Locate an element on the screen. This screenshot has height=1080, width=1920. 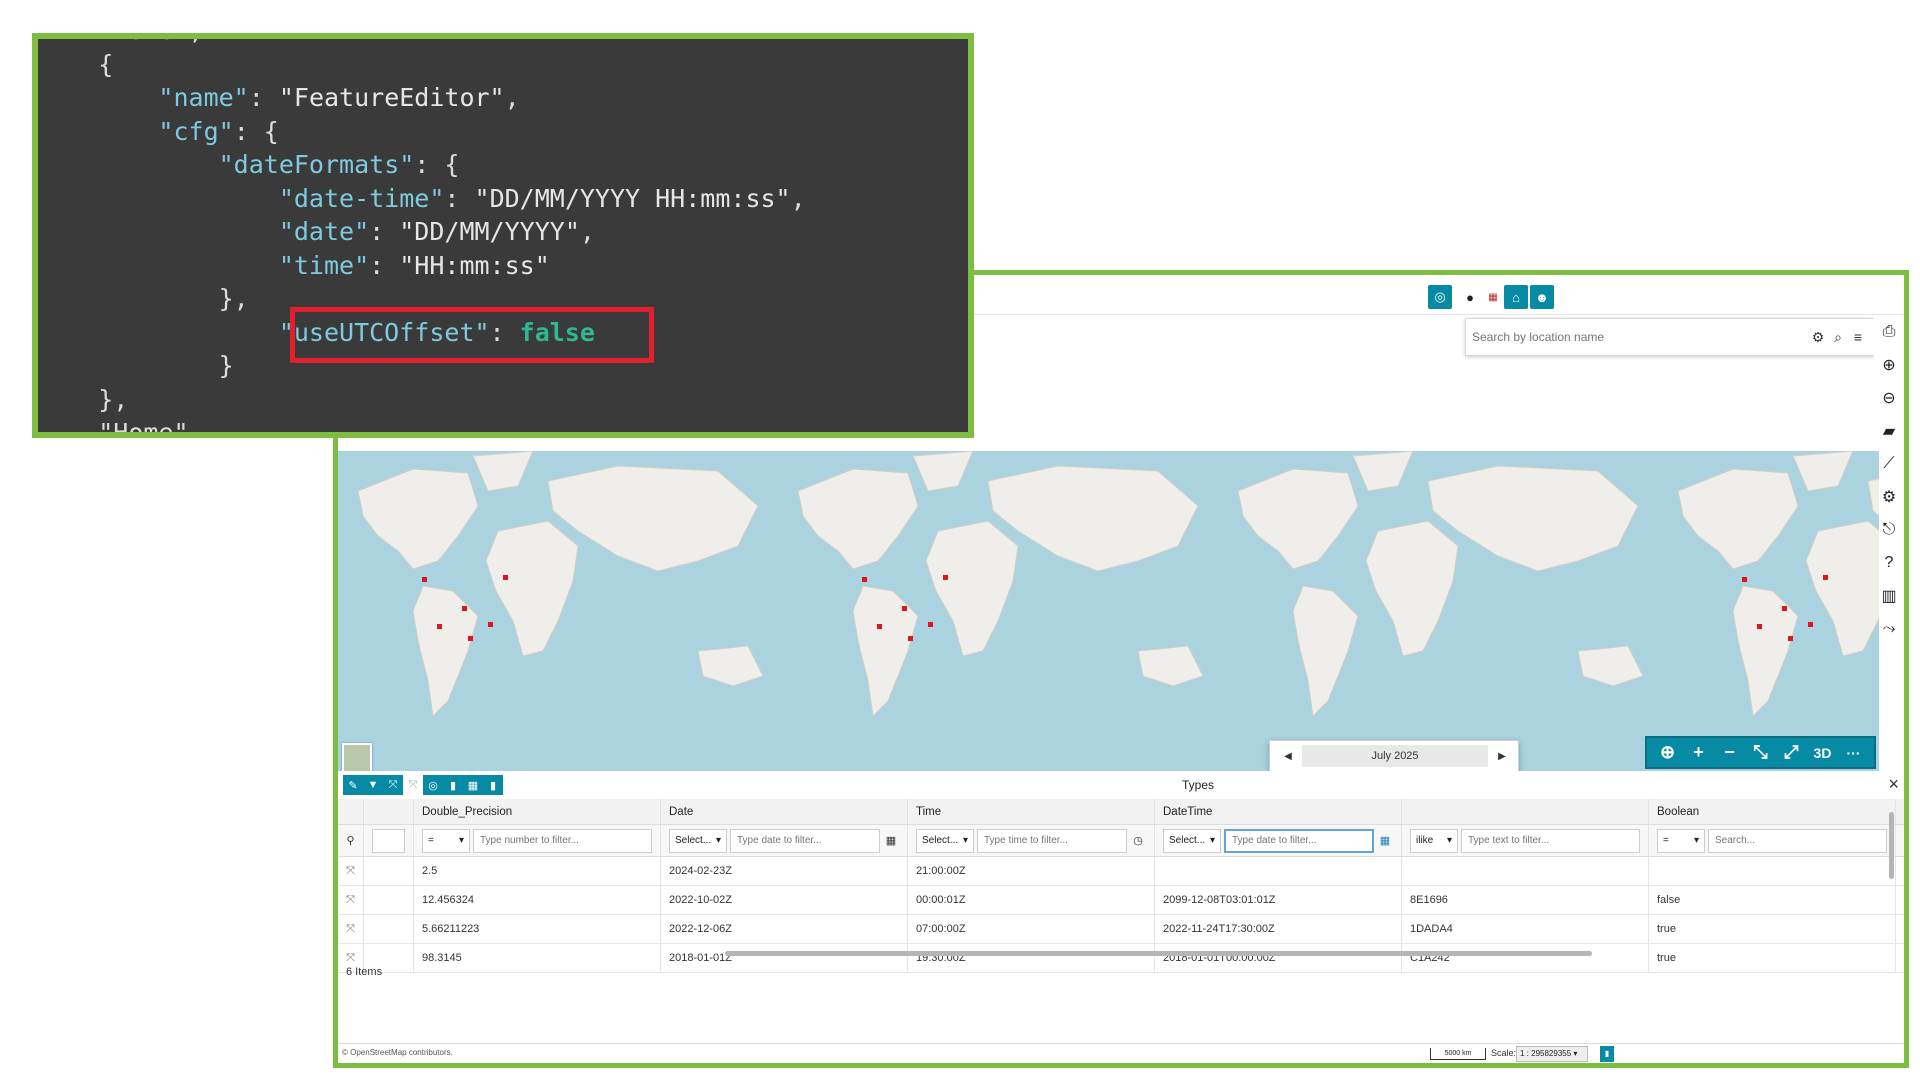
gear-icon: ⚙ is located at coordinates (1818, 337).